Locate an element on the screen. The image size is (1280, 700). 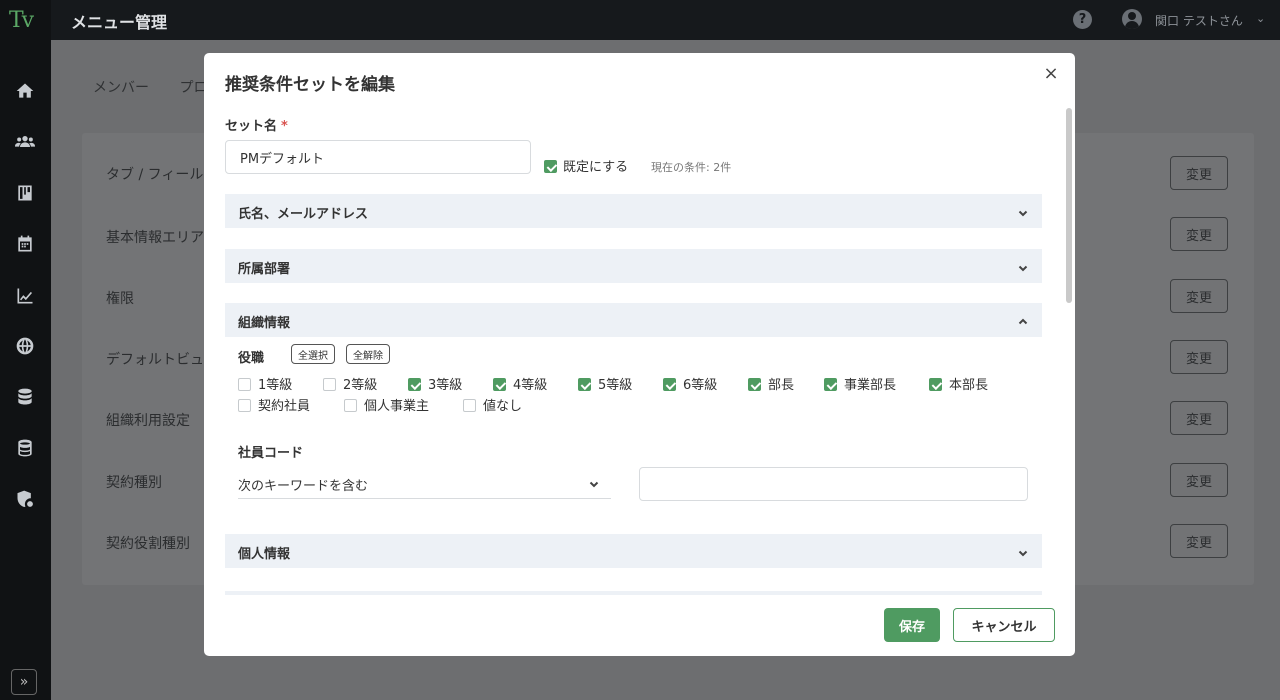
match-mode-select: 次のキーワードを含む is located at coordinates (424, 483).